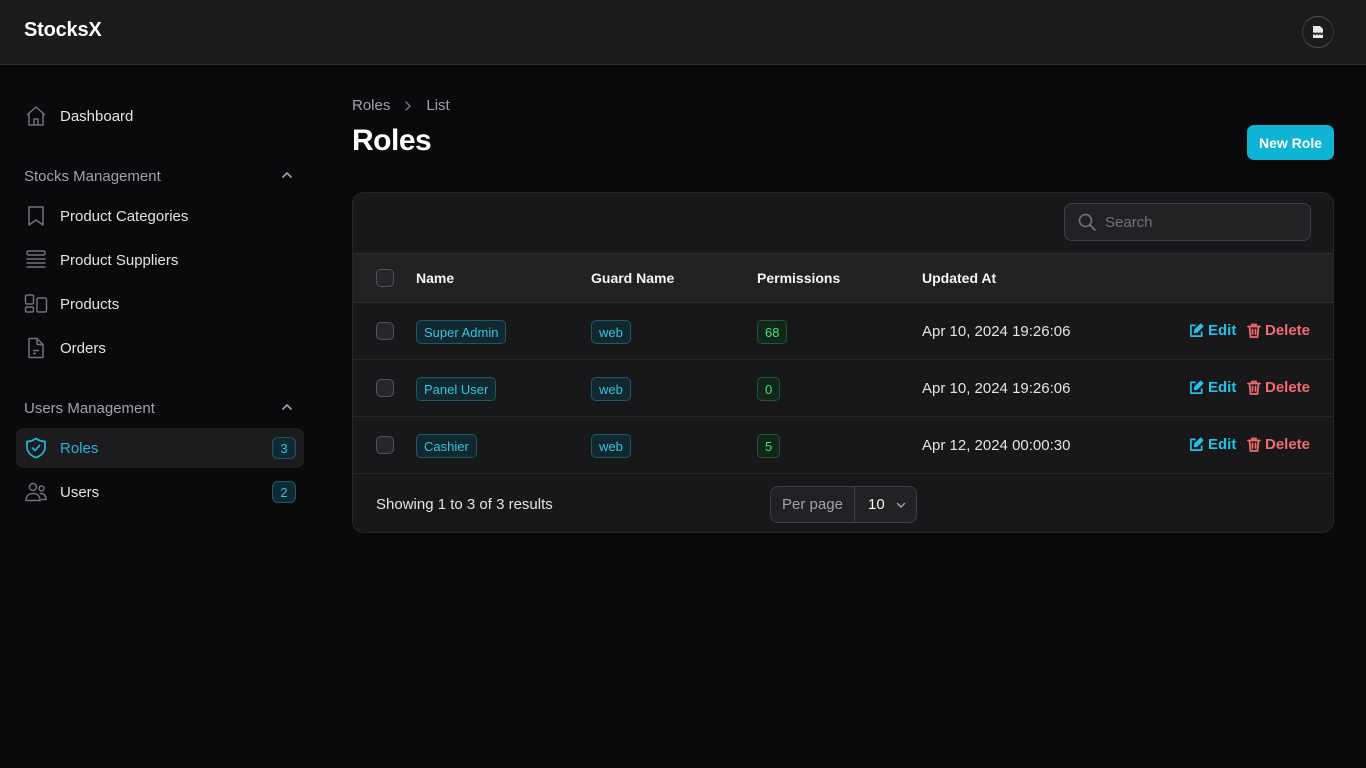 The image size is (1366, 768). Describe the element at coordinates (456, 389) in the screenshot. I see `role-name-badge: Panel User` at that location.